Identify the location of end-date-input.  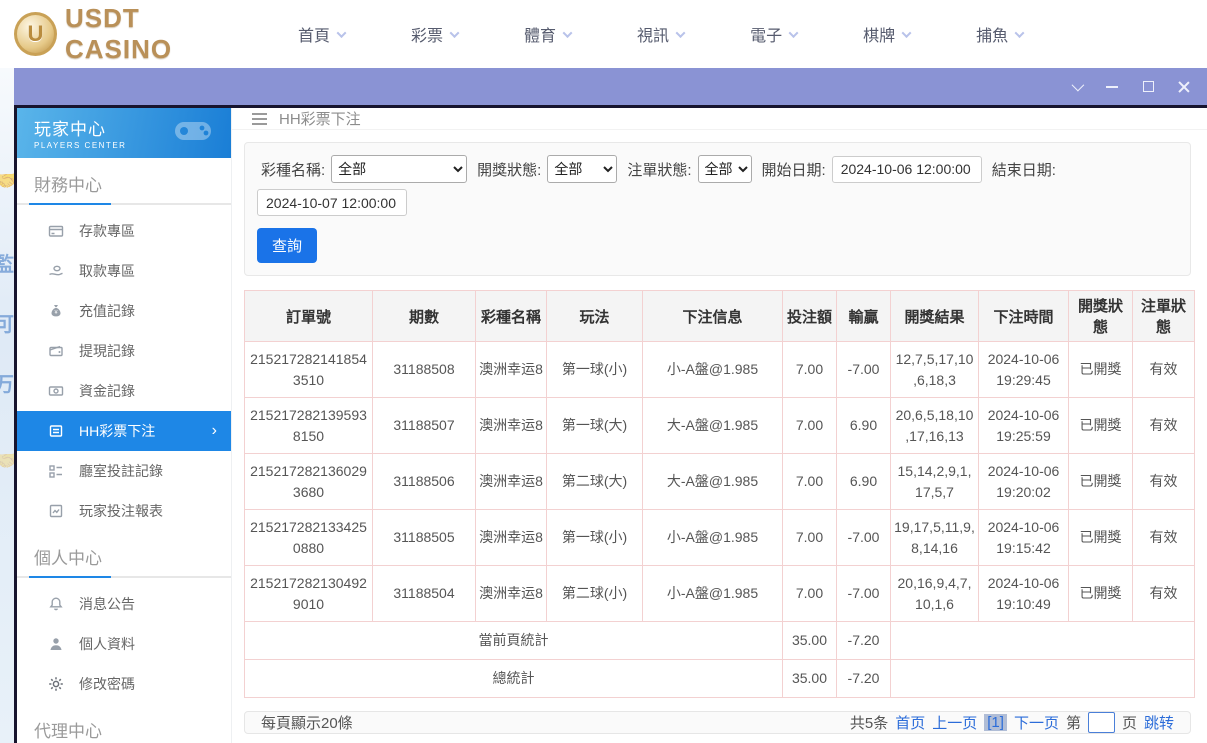
(332, 202).